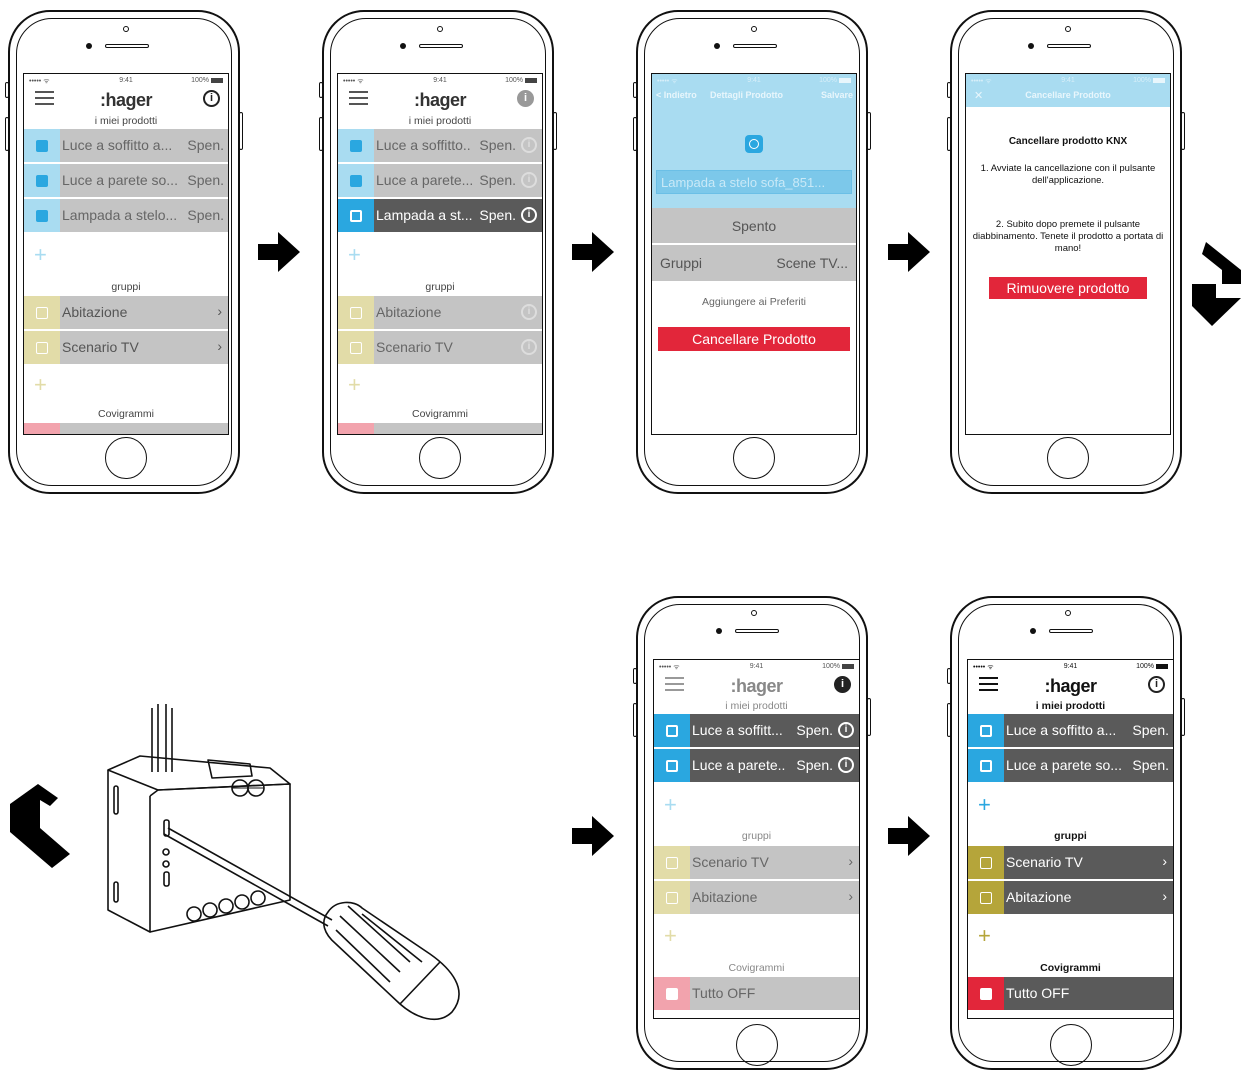 The height and width of the screenshot is (1070, 1241). I want to click on section-label-scenes: Covigrammi, so click(1070, 968).